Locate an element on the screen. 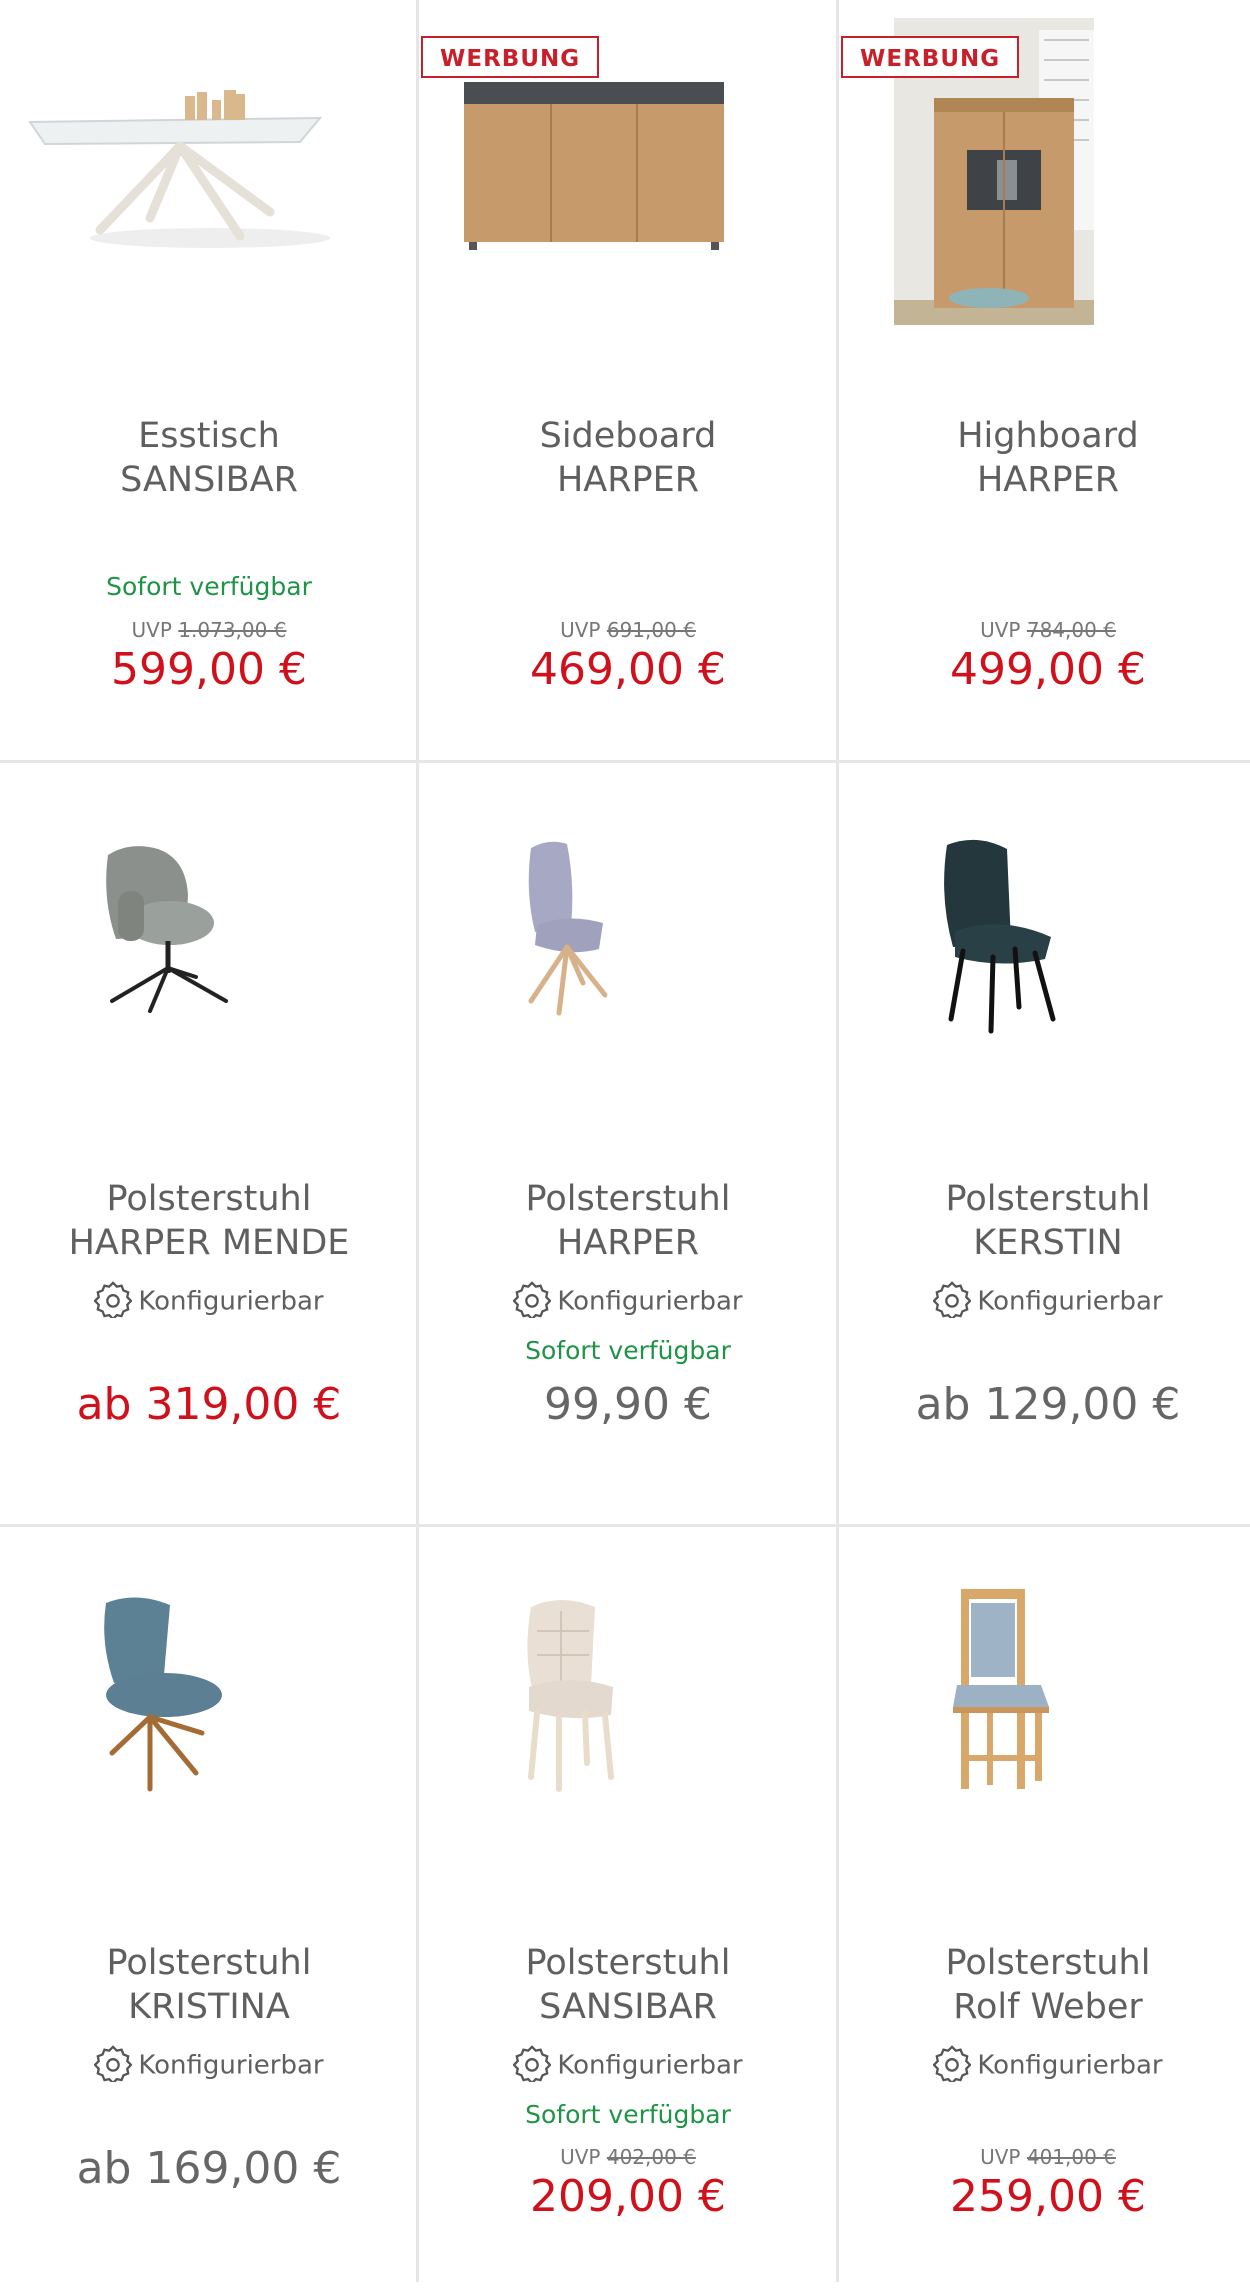  uvp-price: UVP 402,00 € is located at coordinates (628, 2157).